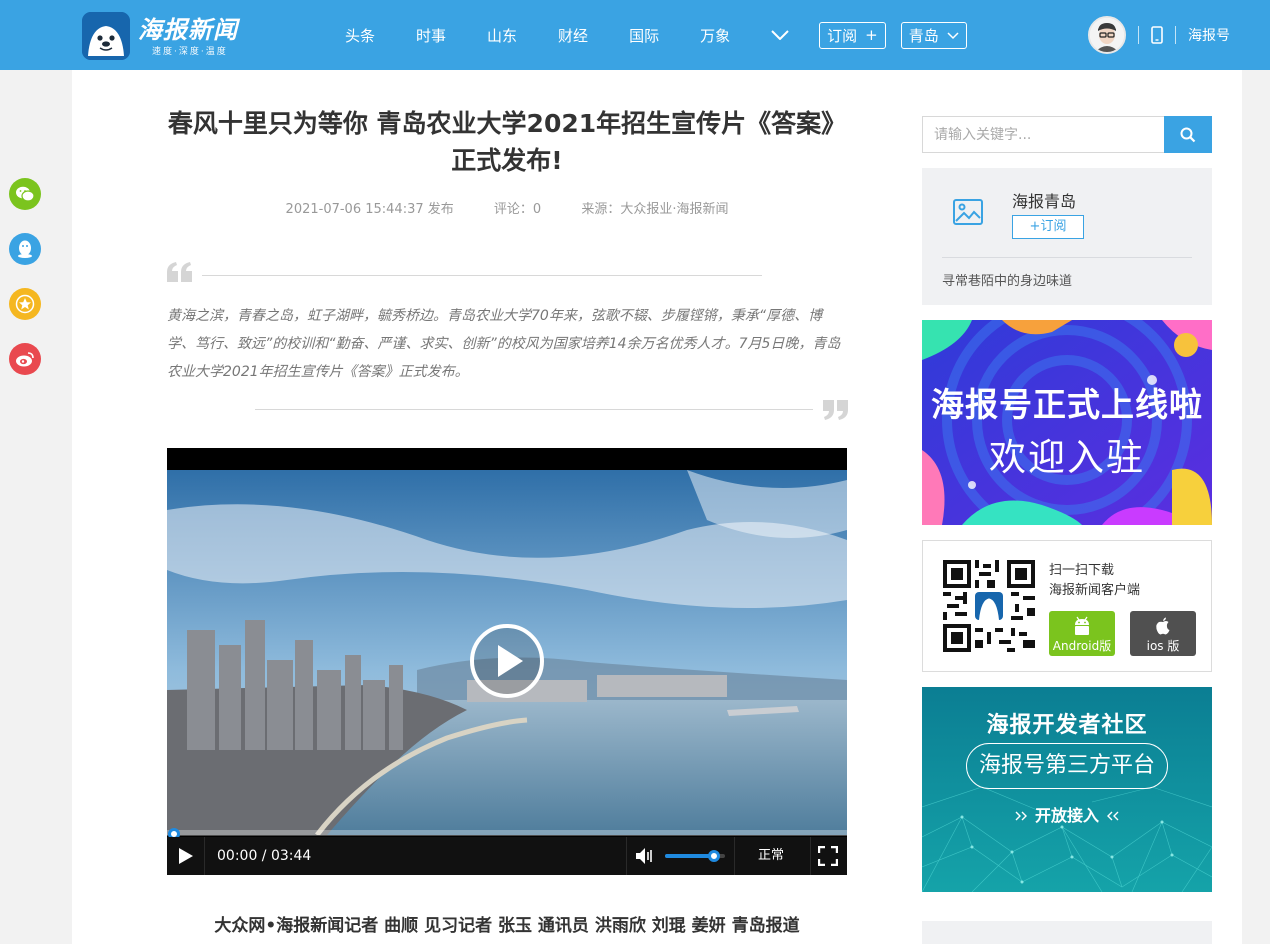  I want to click on sidebar-next-card, so click(1067, 932).